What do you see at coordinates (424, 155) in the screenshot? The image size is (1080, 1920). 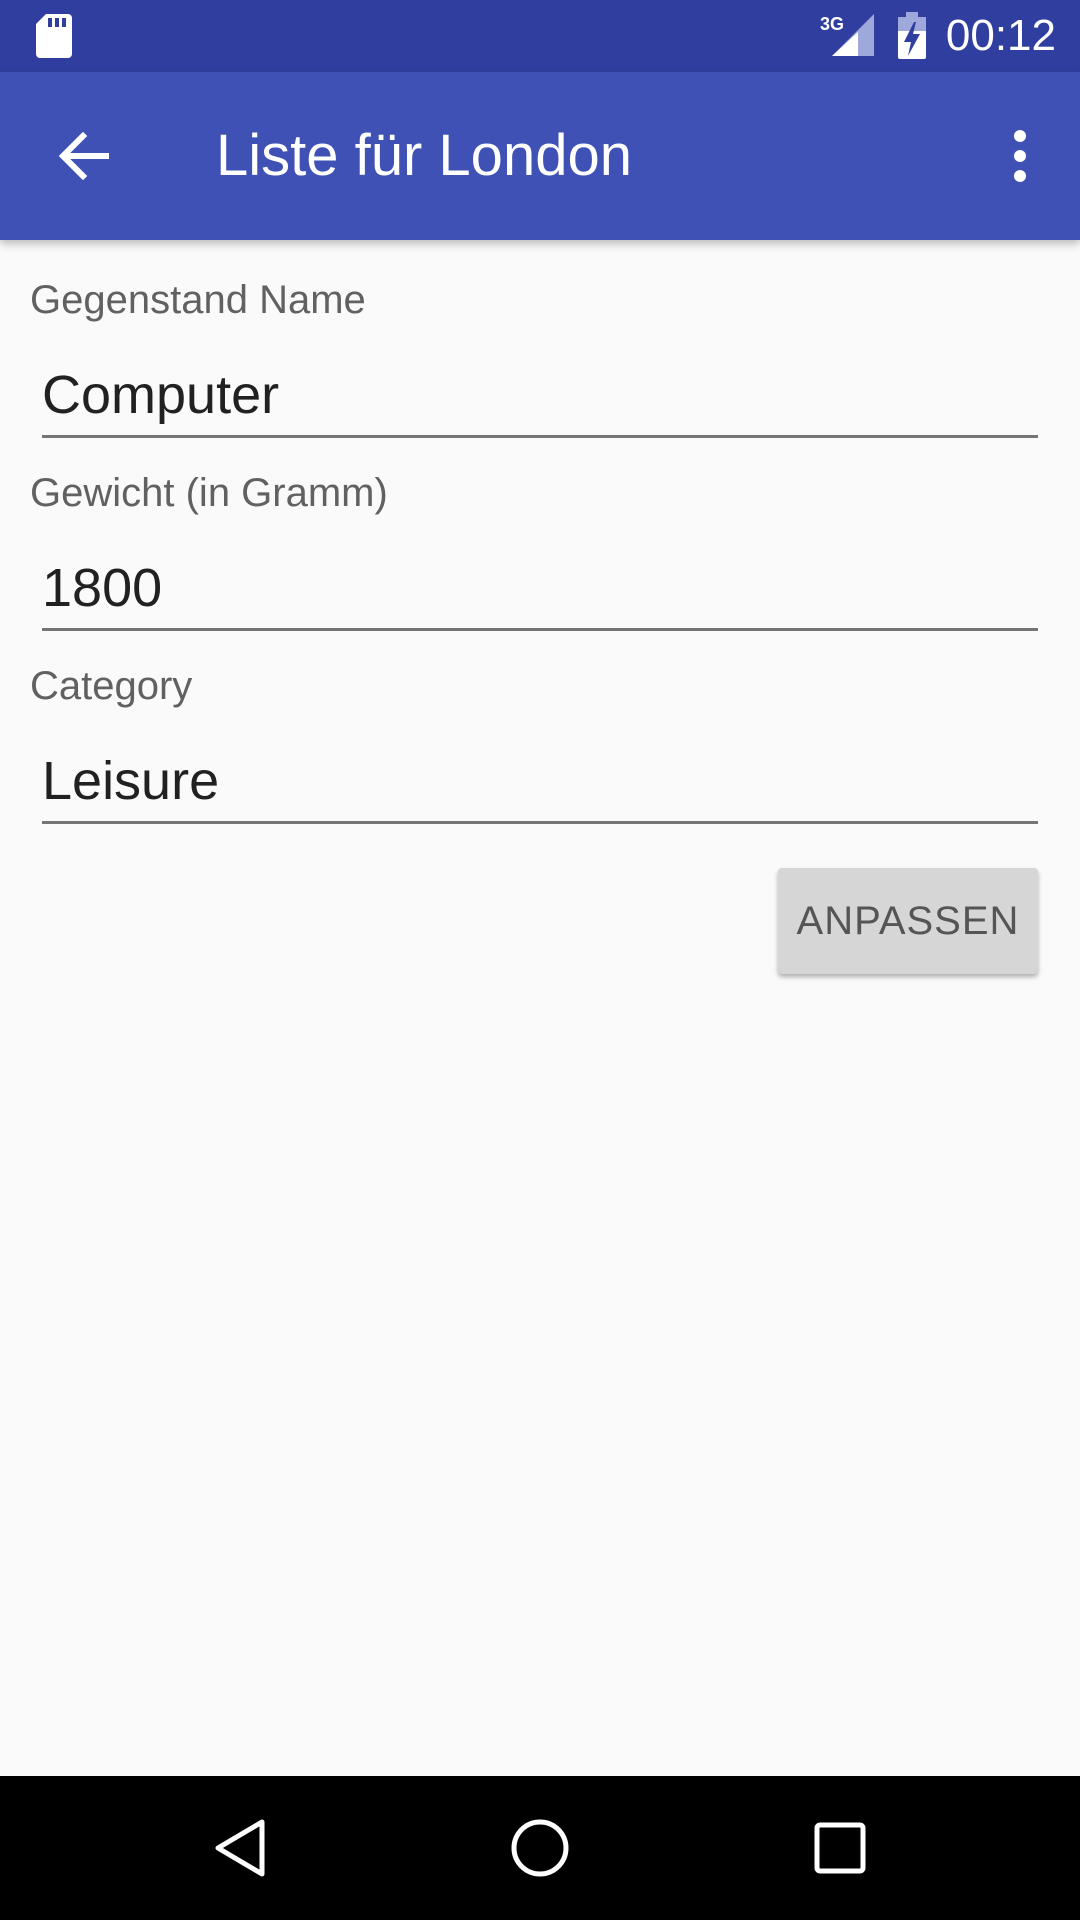 I see `page-title: Liste für London` at bounding box center [424, 155].